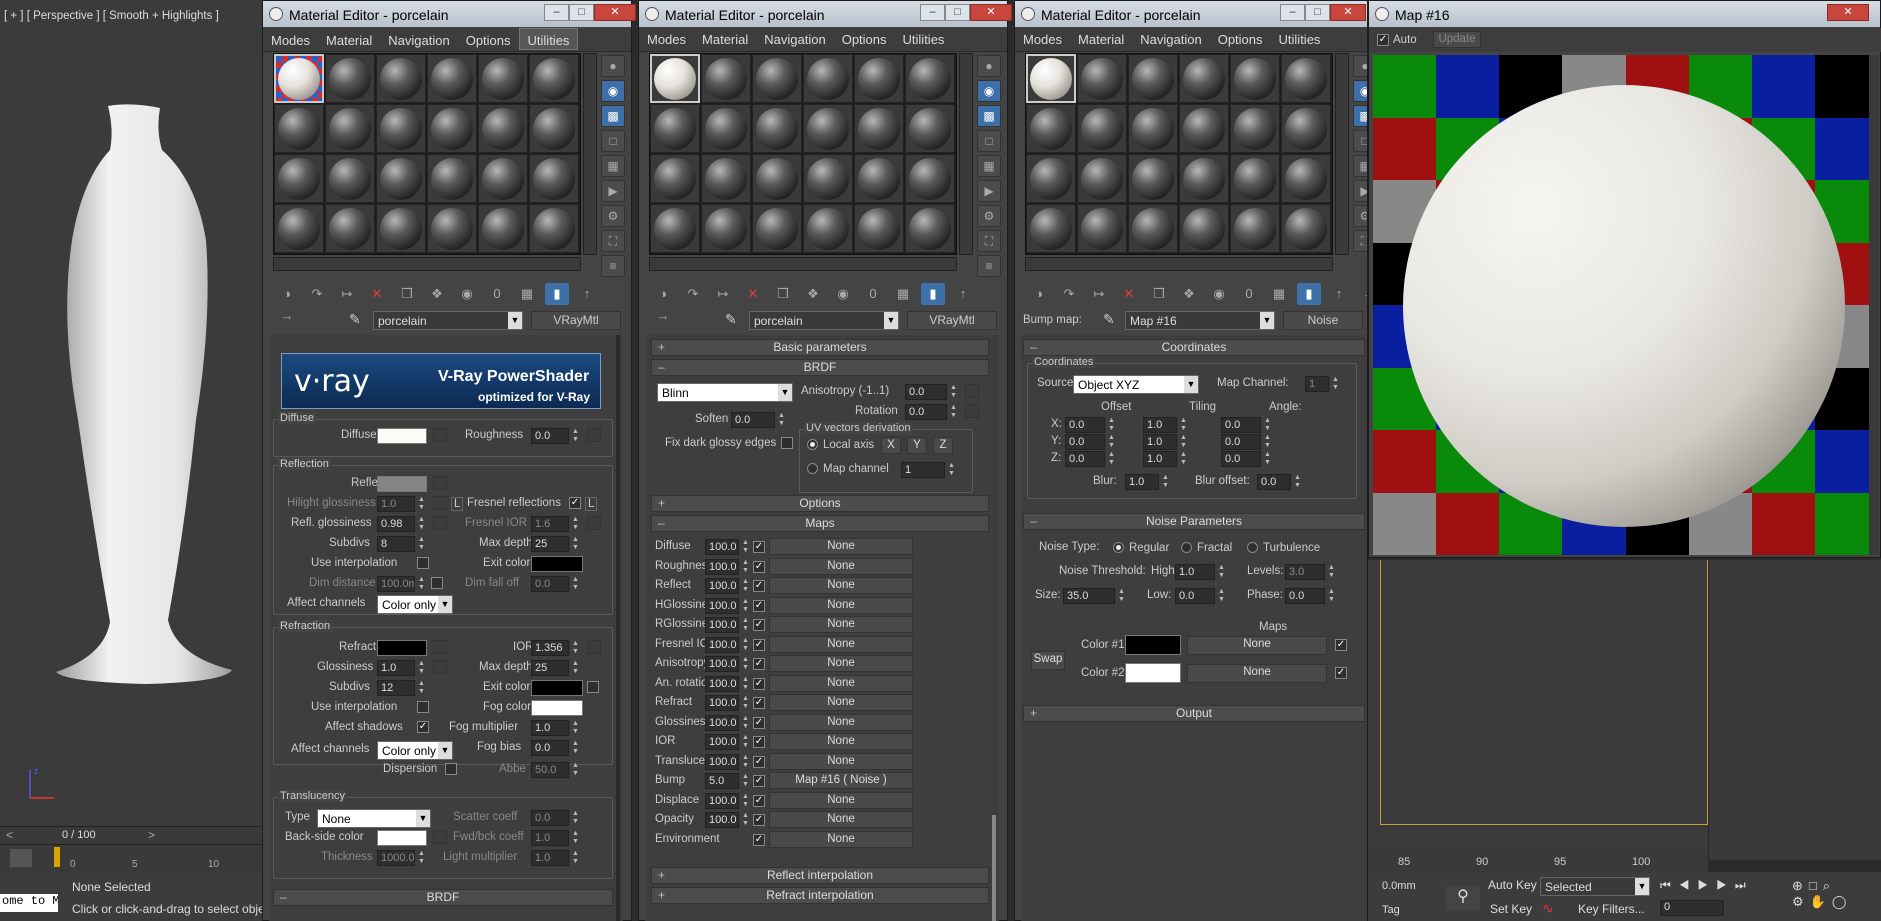 The height and width of the screenshot is (921, 1881). What do you see at coordinates (1595, 886) in the screenshot?
I see `selection-set-dropdown: Selected ▼` at bounding box center [1595, 886].